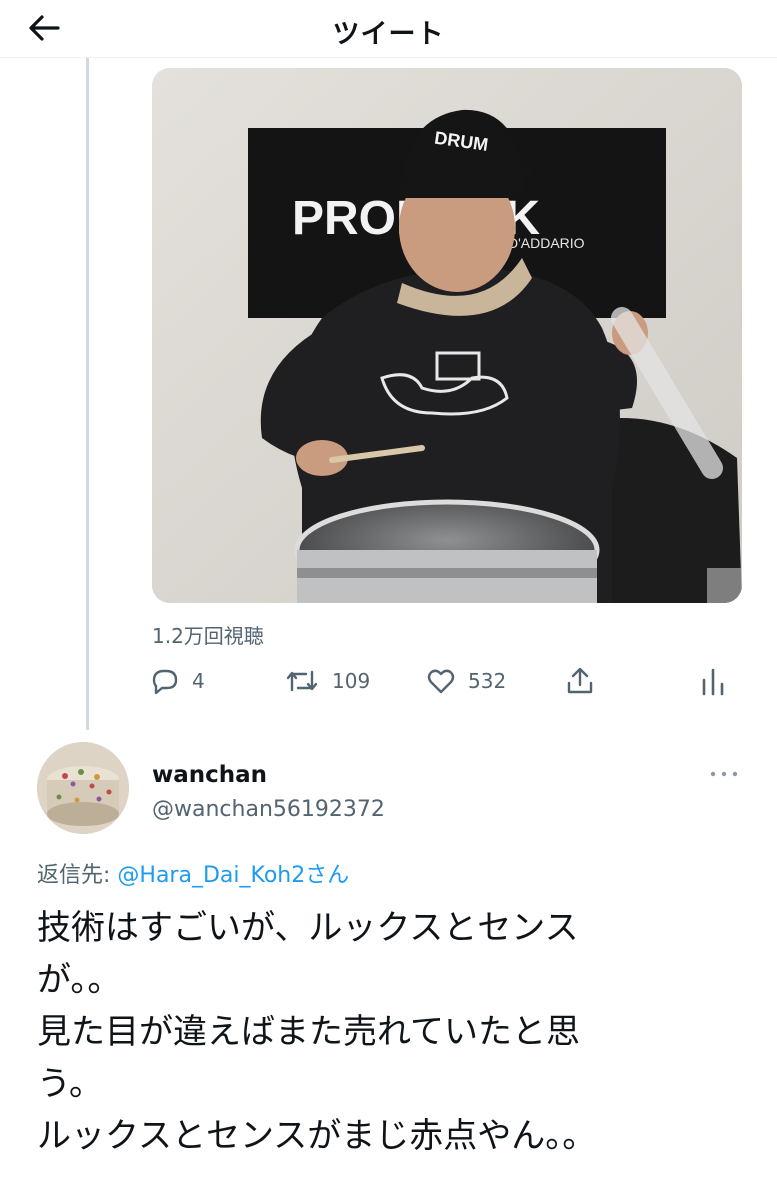 This screenshot has width=777, height=1200. Describe the element at coordinates (209, 775) in the screenshot. I see `user-display-name: wanchan` at that location.